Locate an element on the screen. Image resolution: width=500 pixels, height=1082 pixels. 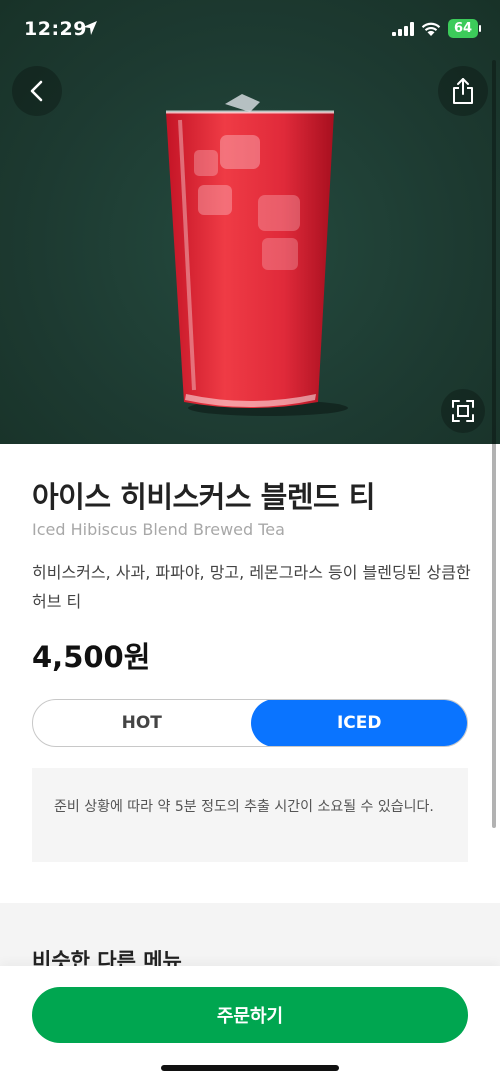
zoom-frame-icon is located at coordinates (463, 411).